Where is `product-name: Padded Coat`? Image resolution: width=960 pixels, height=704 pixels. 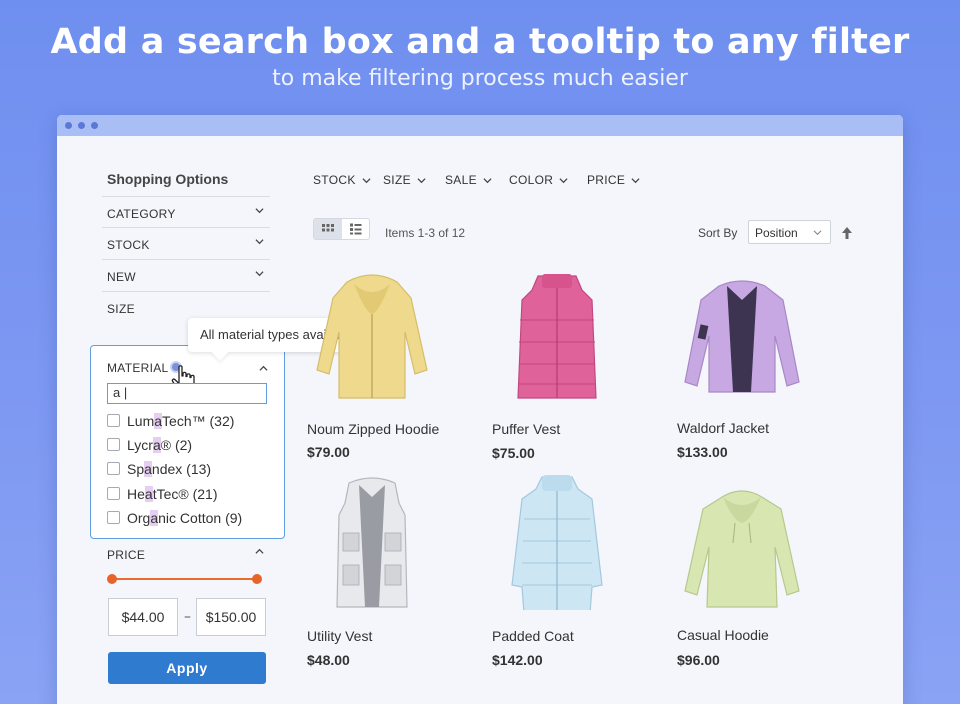 product-name: Padded Coat is located at coordinates (533, 636).